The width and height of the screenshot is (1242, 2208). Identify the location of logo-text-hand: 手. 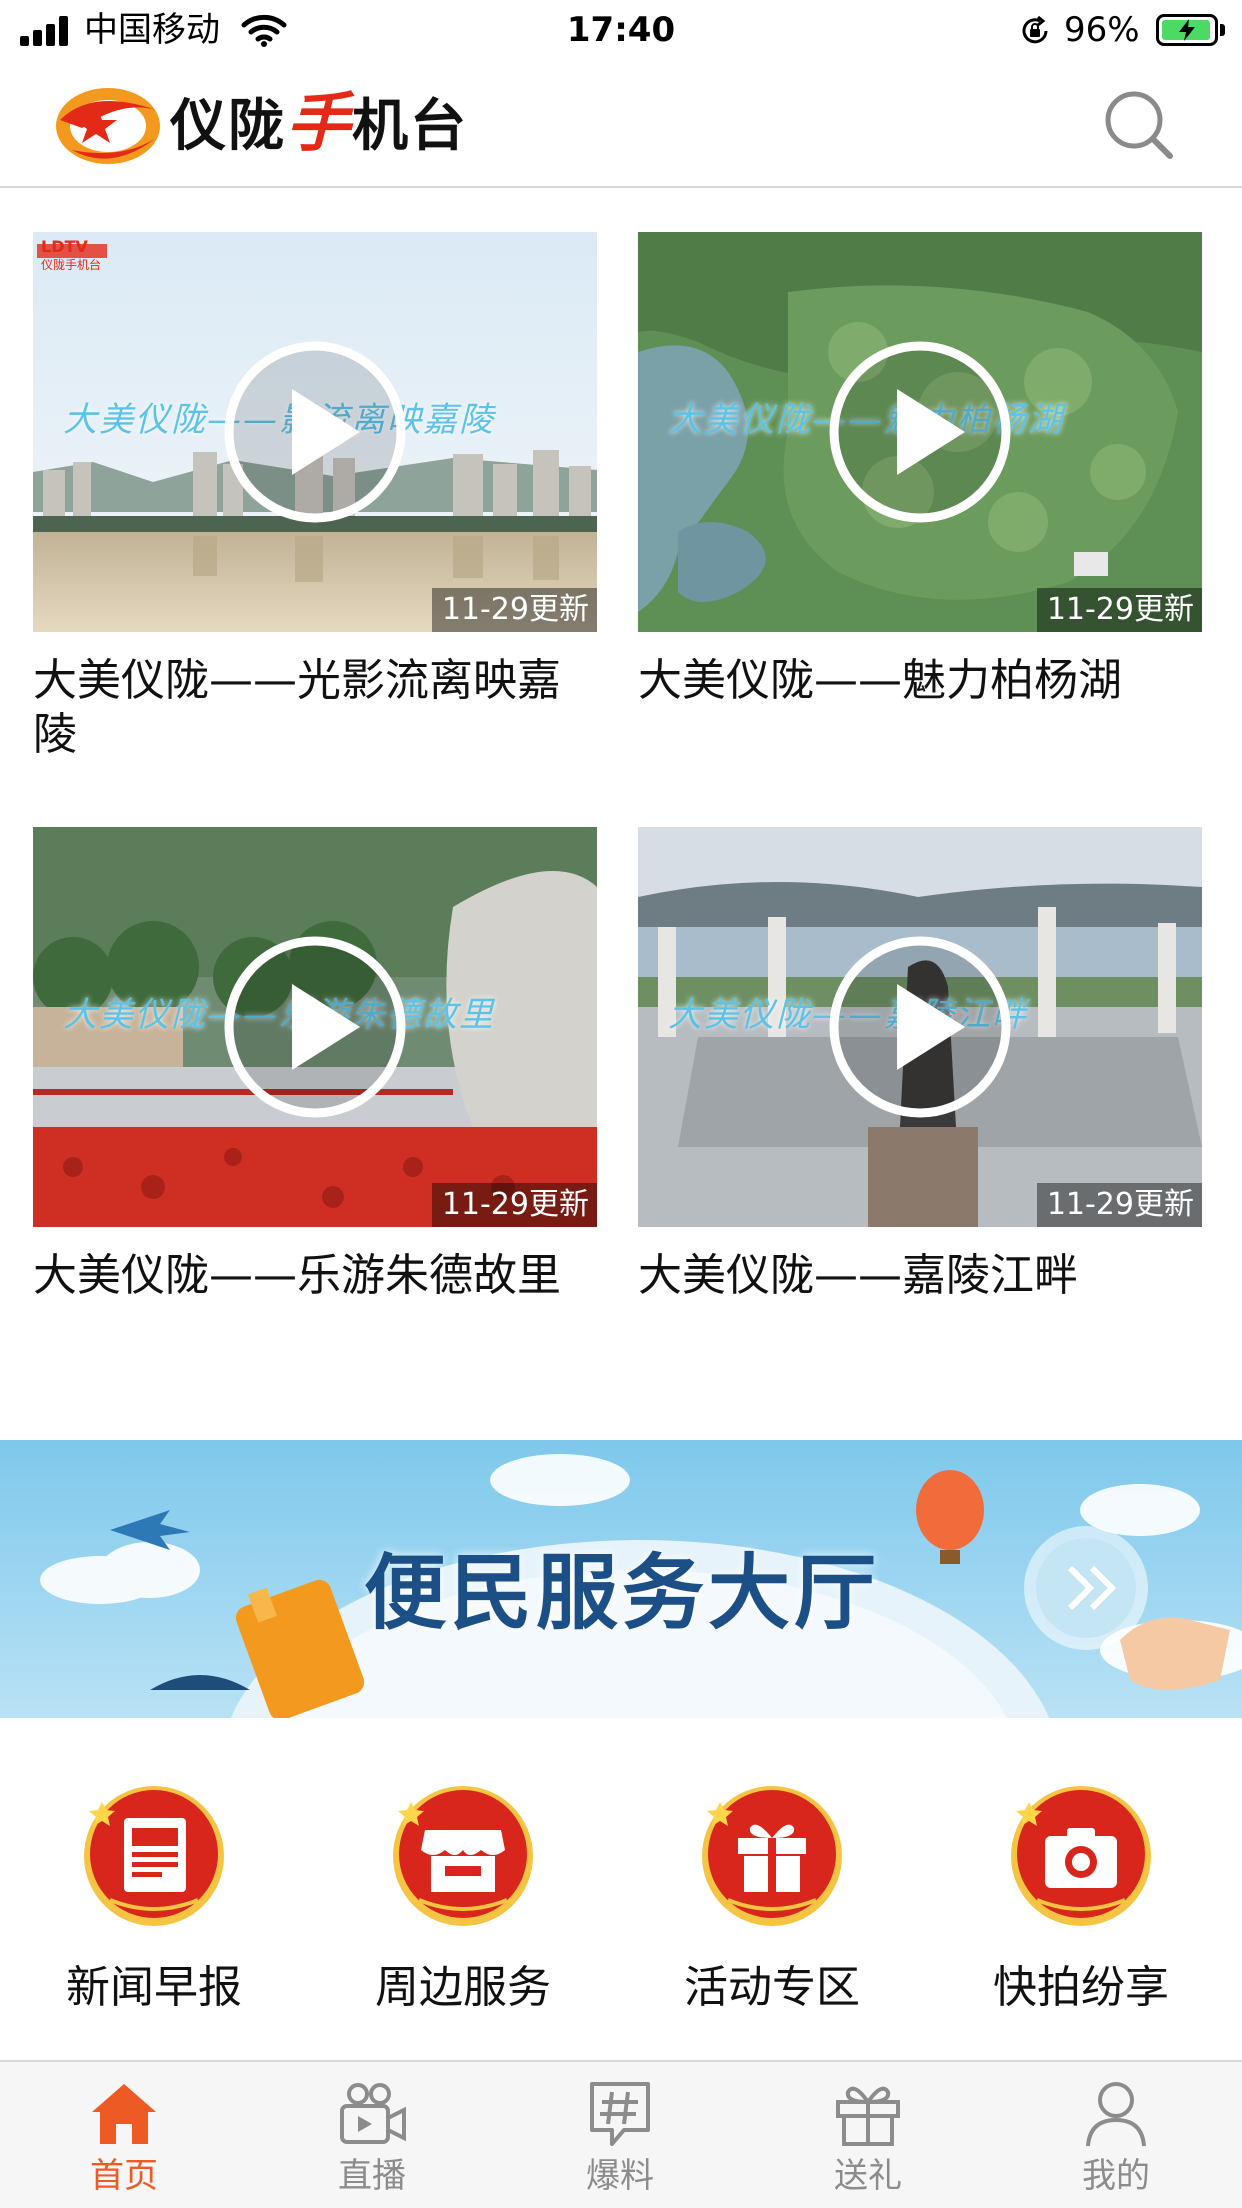
(319, 124).